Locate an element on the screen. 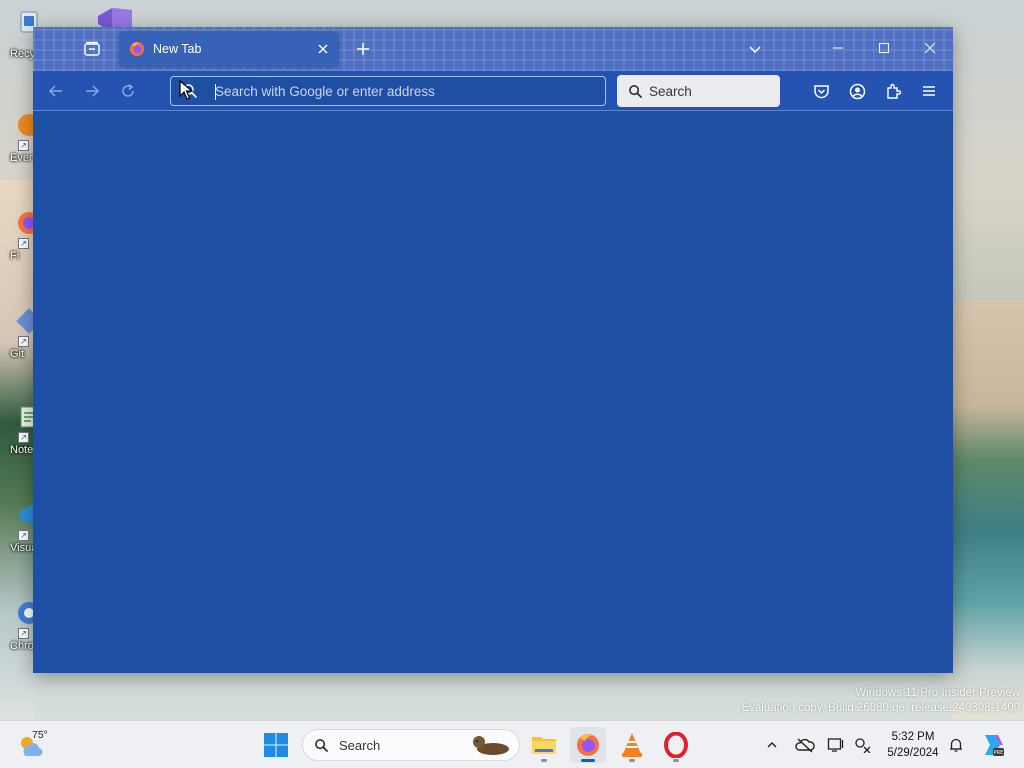 The height and width of the screenshot is (768, 1024). reload-icon is located at coordinates (128, 90).